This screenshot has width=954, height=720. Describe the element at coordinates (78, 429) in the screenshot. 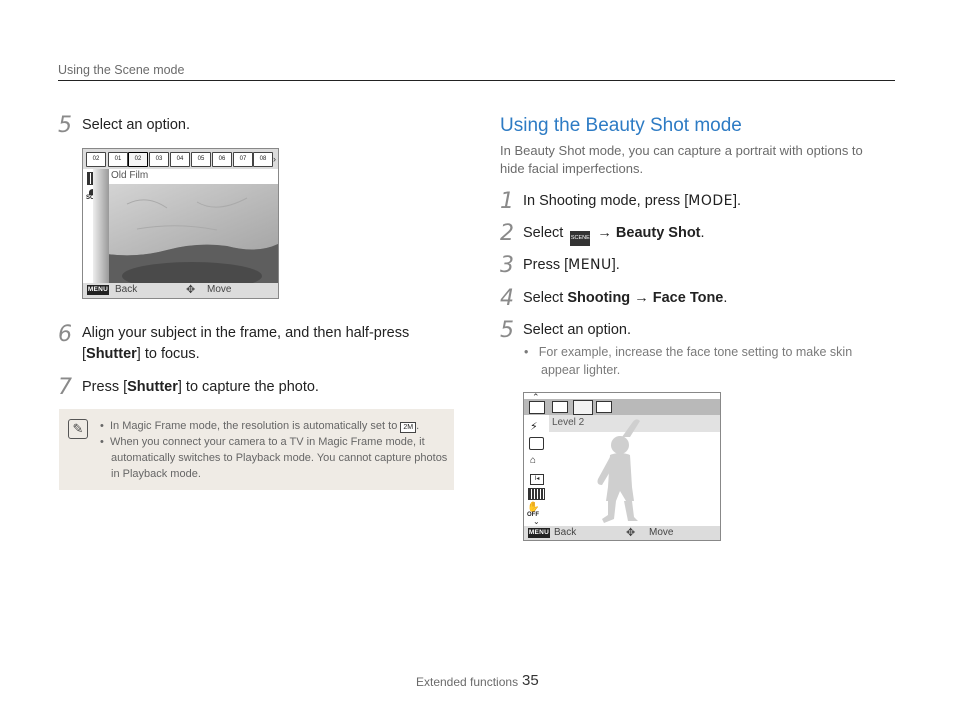

I see `note-pencil-icon: ✎` at that location.